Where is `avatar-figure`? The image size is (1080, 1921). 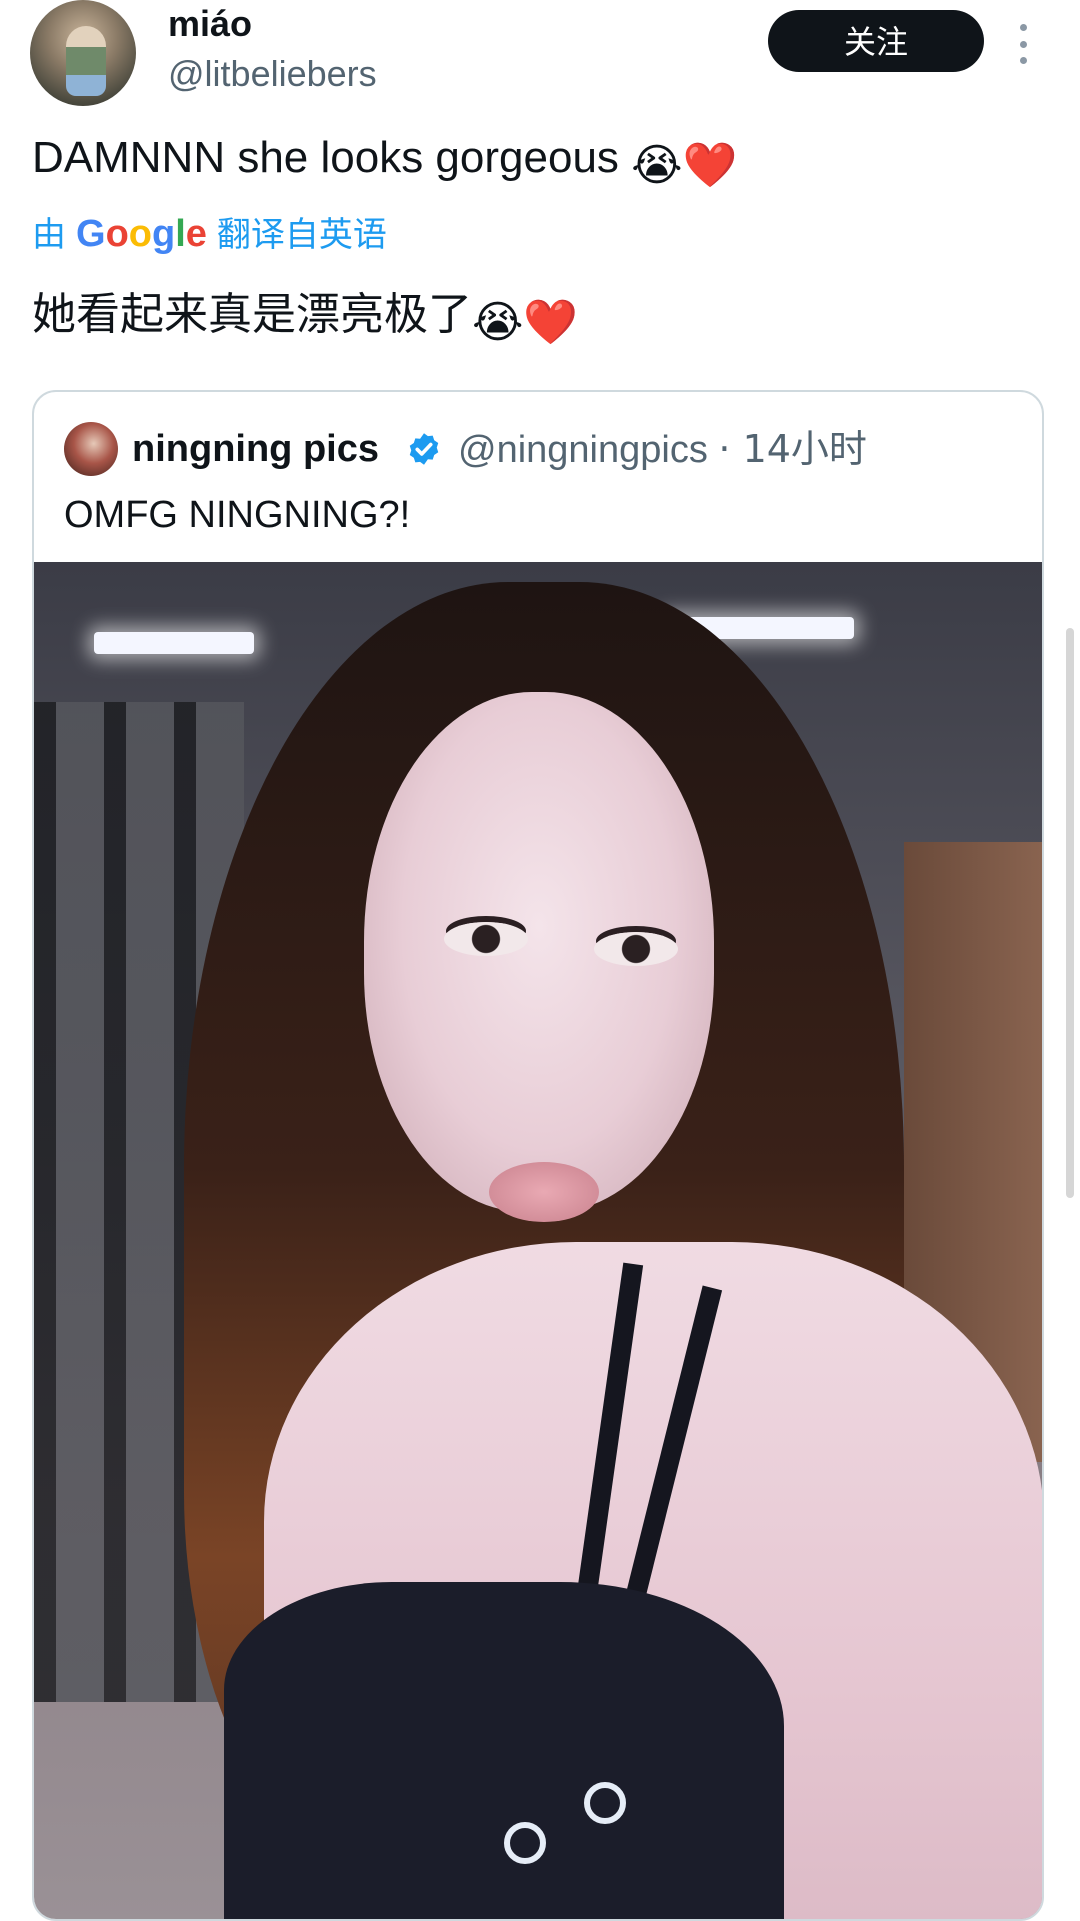 avatar-figure is located at coordinates (86, 61).